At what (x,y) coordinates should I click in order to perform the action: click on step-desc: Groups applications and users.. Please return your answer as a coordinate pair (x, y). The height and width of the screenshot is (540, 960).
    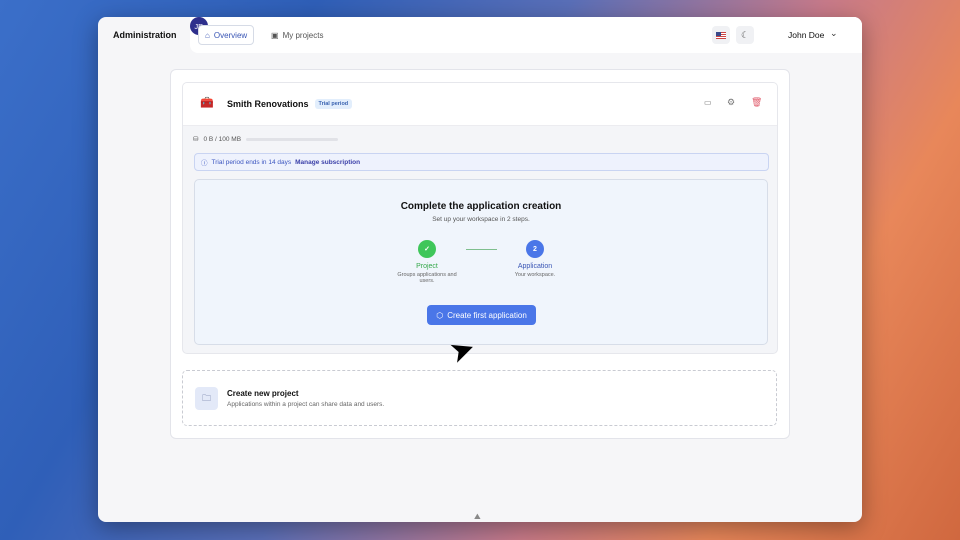
    Looking at the image, I should click on (427, 278).